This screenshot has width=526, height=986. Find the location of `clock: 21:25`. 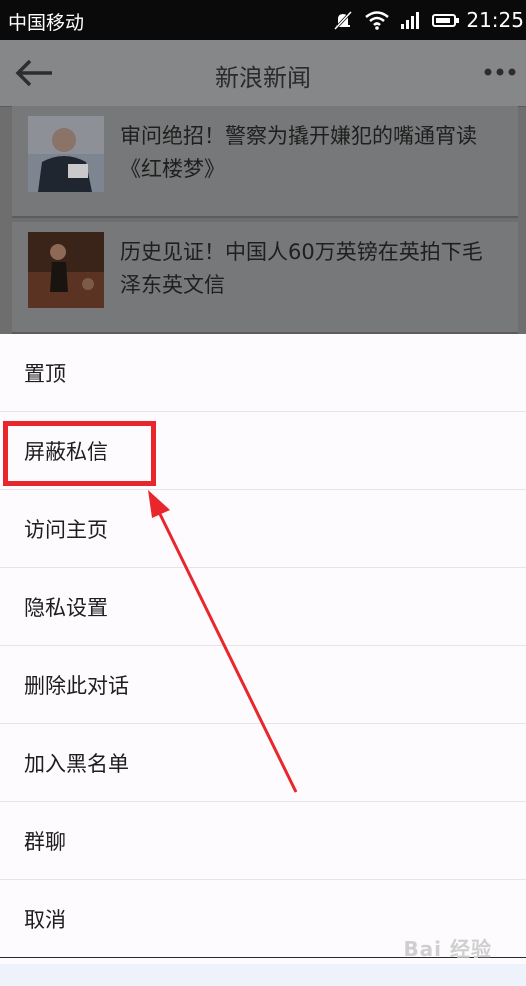

clock: 21:25 is located at coordinates (495, 20).